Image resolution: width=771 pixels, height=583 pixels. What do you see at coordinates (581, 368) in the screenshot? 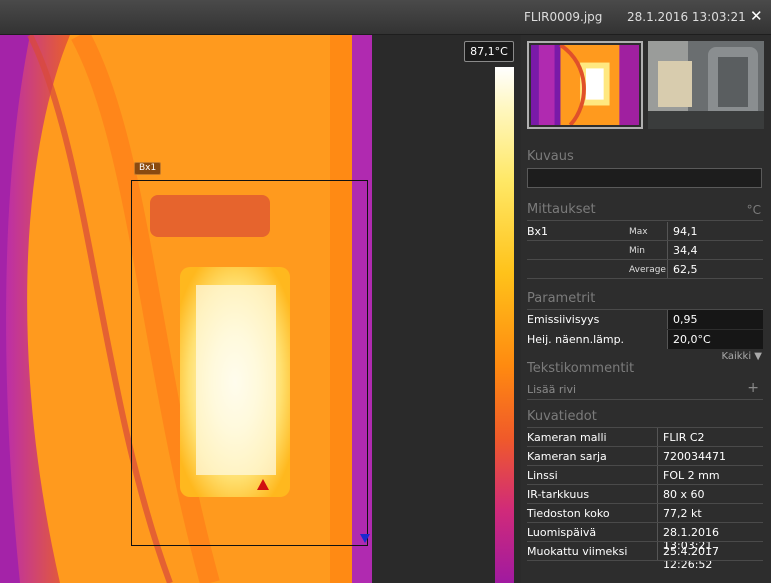
I see `section-tekstikommentit: Tekstikommentit` at bounding box center [581, 368].